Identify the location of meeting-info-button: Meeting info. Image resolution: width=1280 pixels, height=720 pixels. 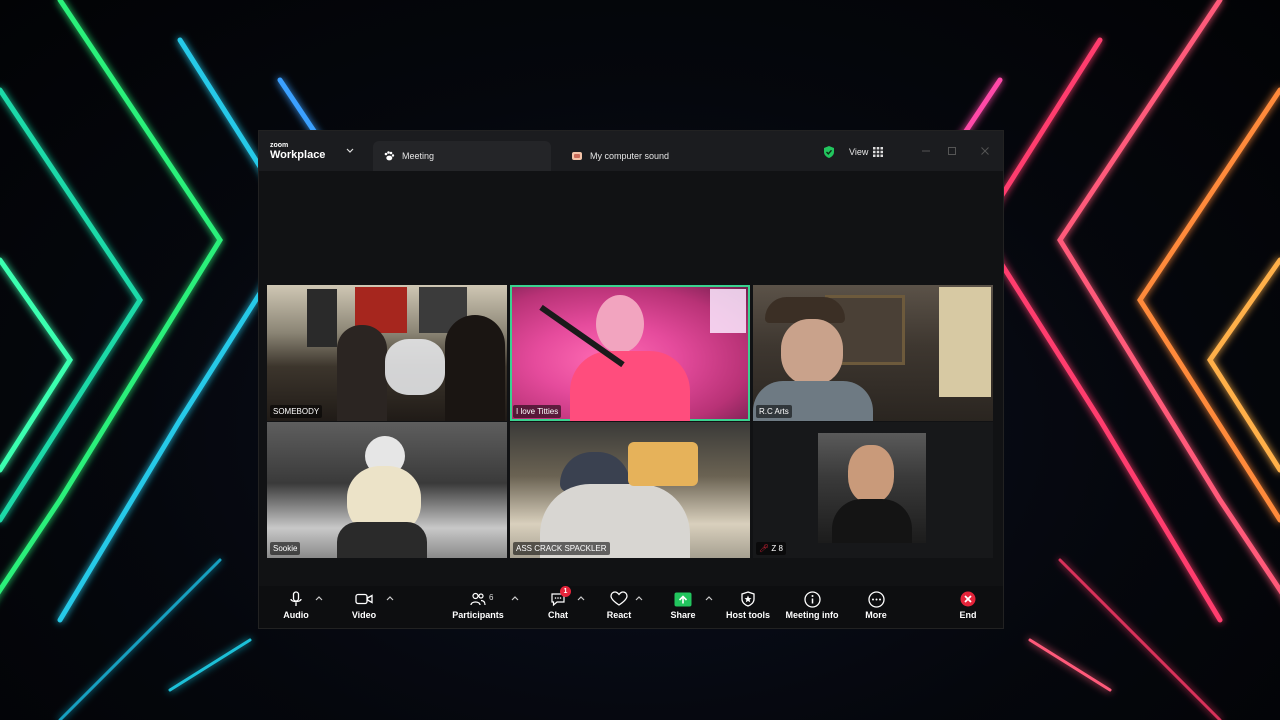
(812, 608).